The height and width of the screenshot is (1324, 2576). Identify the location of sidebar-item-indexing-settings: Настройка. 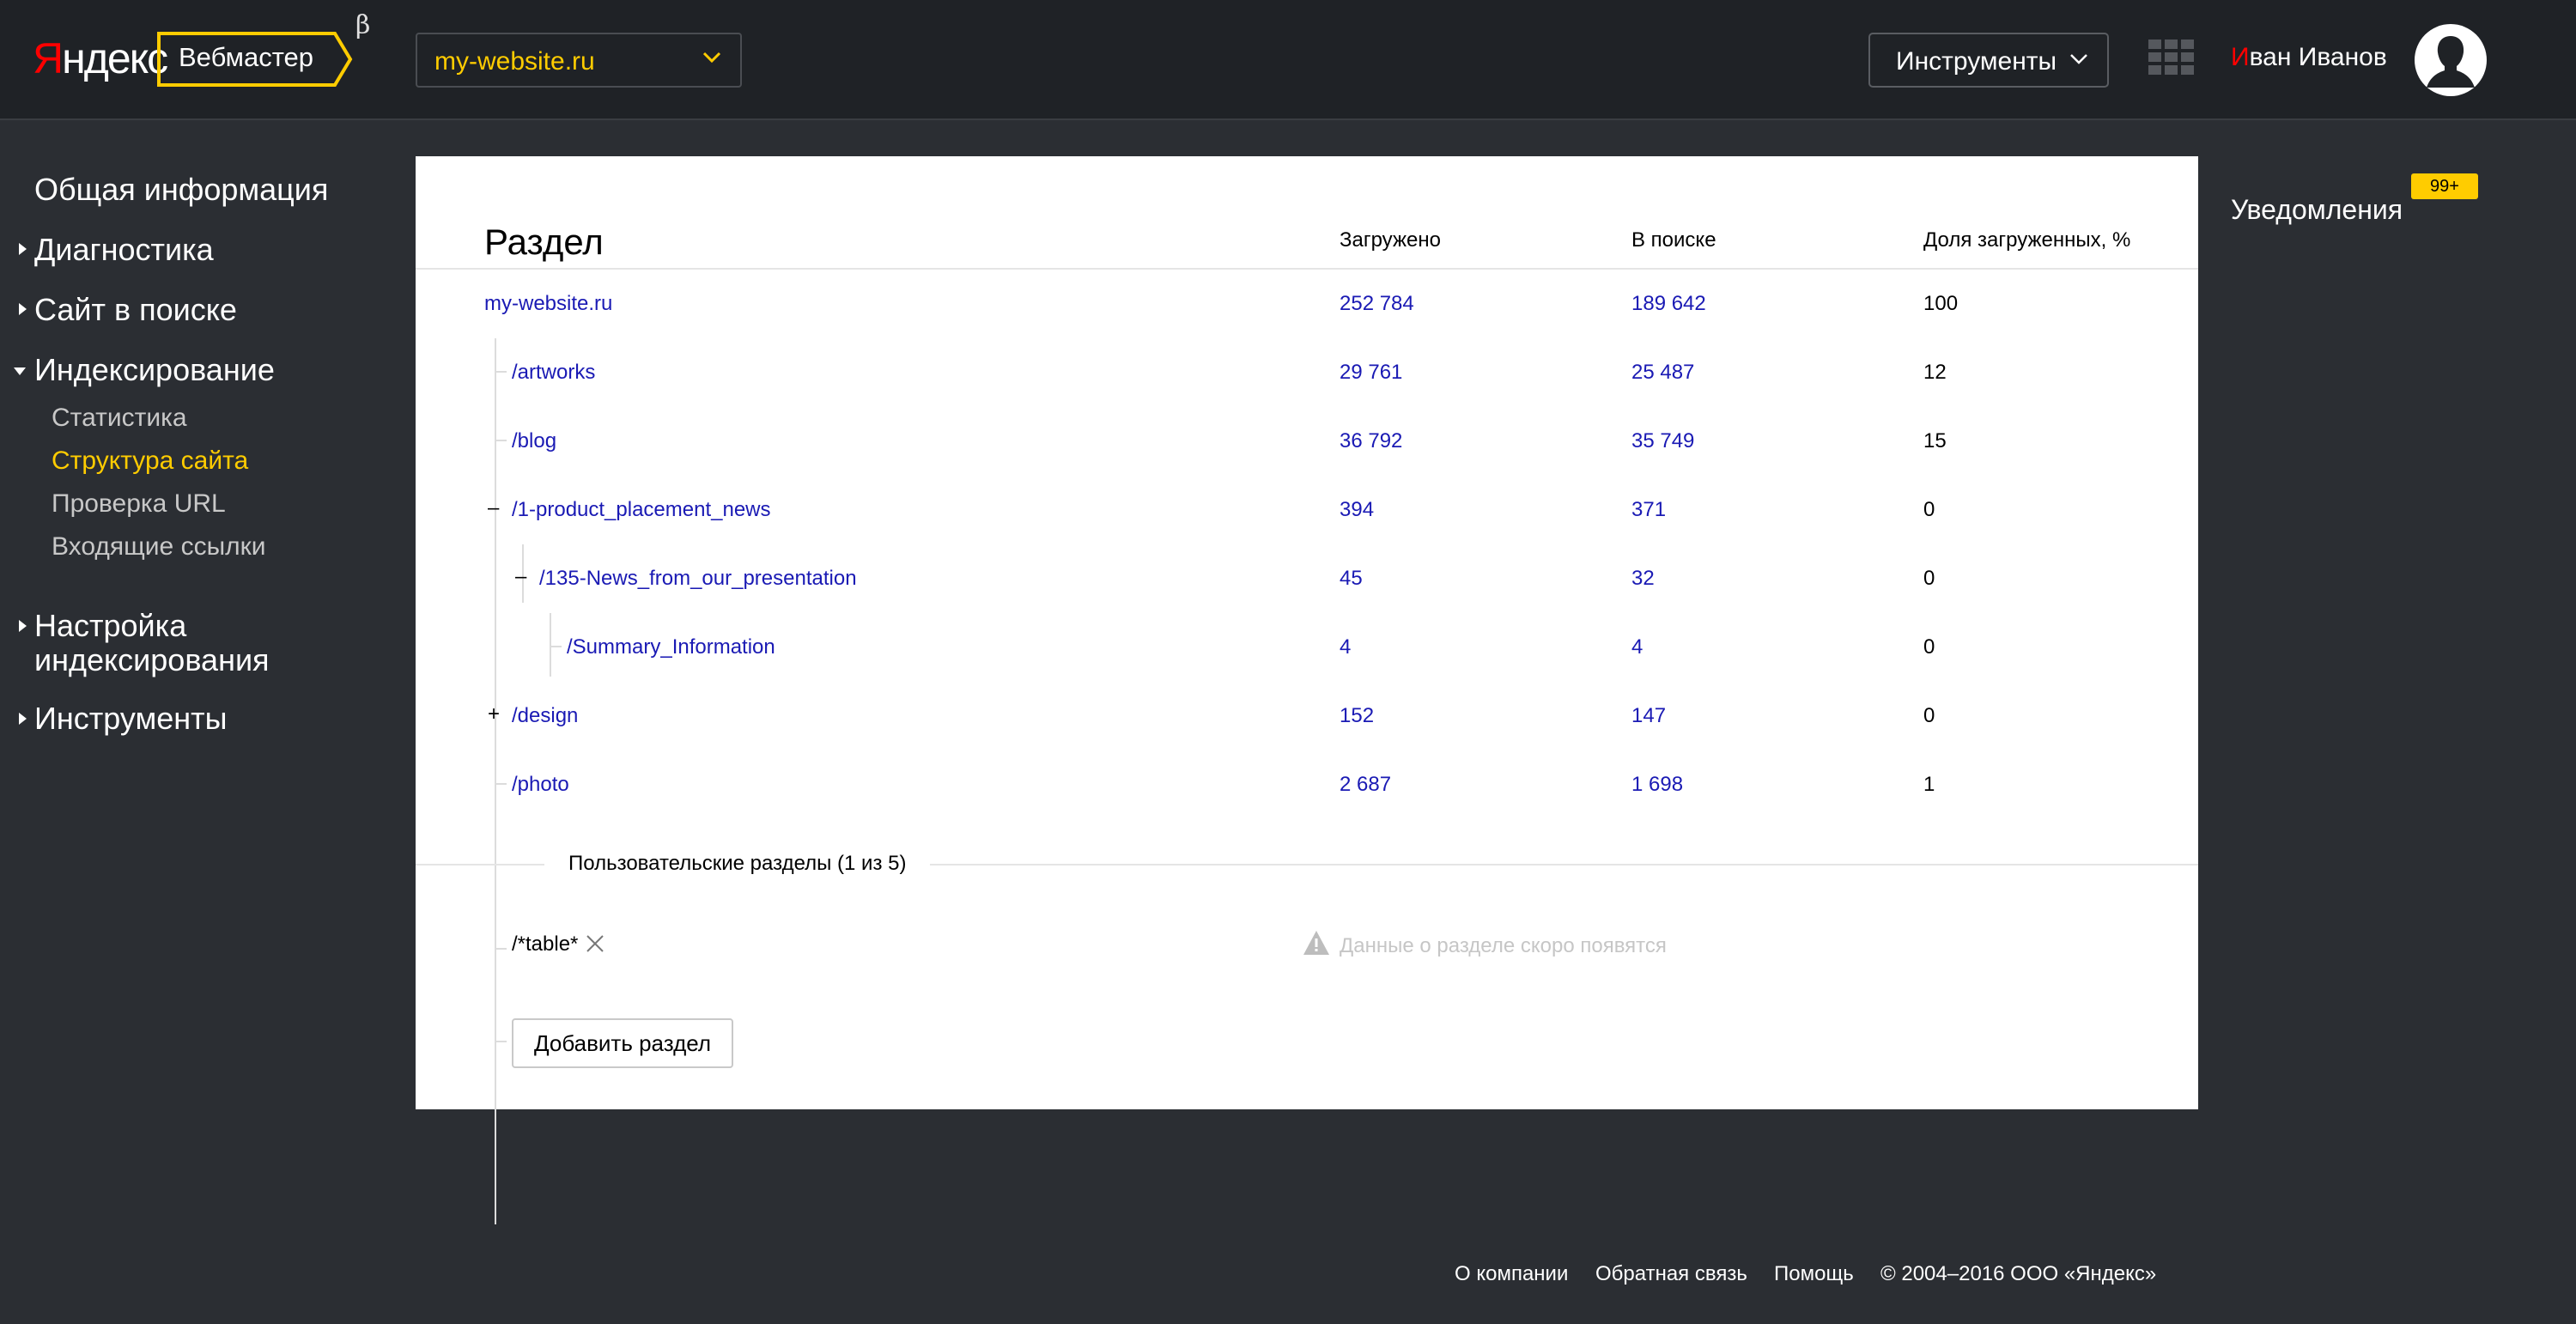
(110, 626).